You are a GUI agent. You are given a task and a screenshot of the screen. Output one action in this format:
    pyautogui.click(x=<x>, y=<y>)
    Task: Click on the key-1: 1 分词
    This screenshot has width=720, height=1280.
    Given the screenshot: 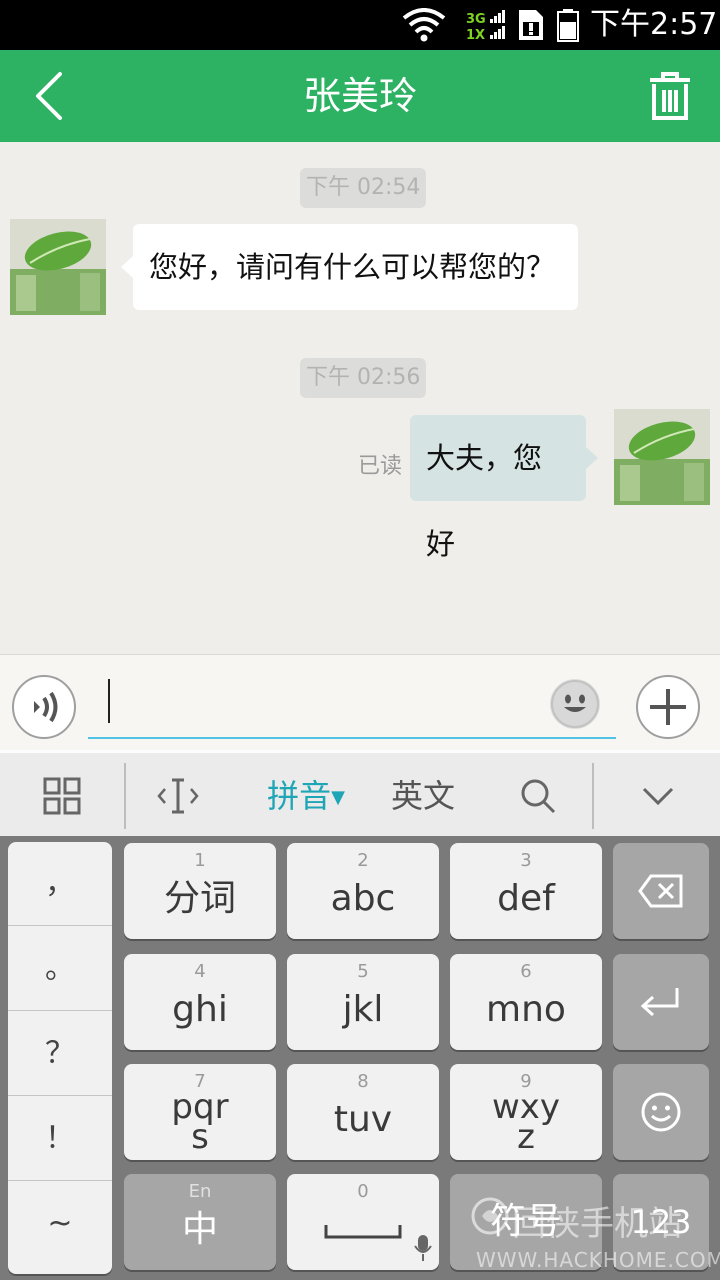 What is the action you would take?
    pyautogui.click(x=200, y=891)
    